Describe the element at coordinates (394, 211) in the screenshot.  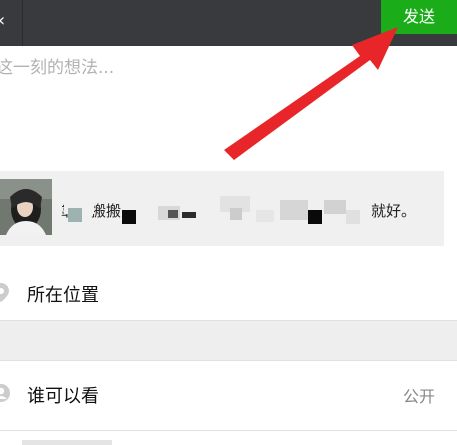
I see `link-text-end: 就好。` at that location.